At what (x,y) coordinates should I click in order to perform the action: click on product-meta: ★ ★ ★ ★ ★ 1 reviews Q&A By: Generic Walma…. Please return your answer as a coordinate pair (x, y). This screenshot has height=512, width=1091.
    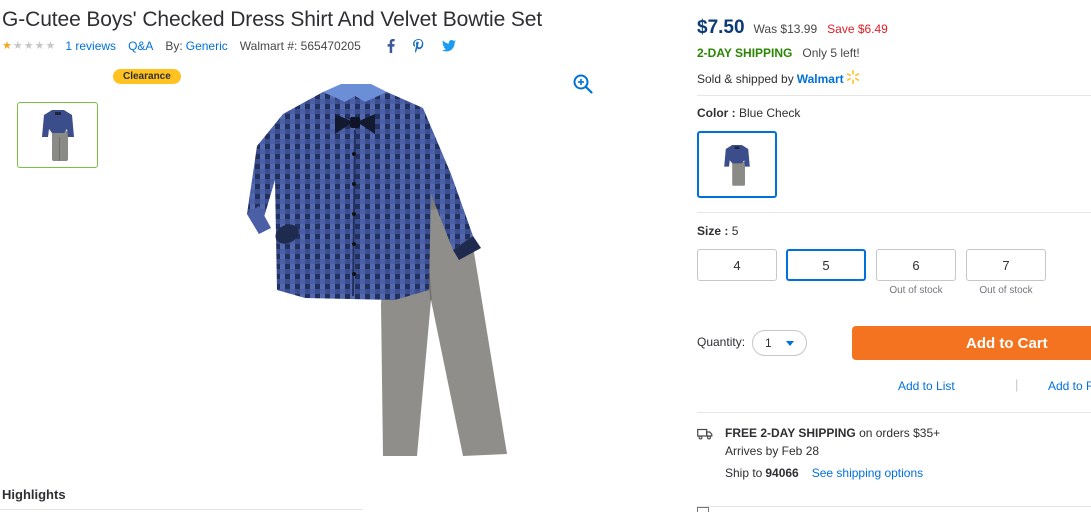
    Looking at the image, I should click on (229, 46).